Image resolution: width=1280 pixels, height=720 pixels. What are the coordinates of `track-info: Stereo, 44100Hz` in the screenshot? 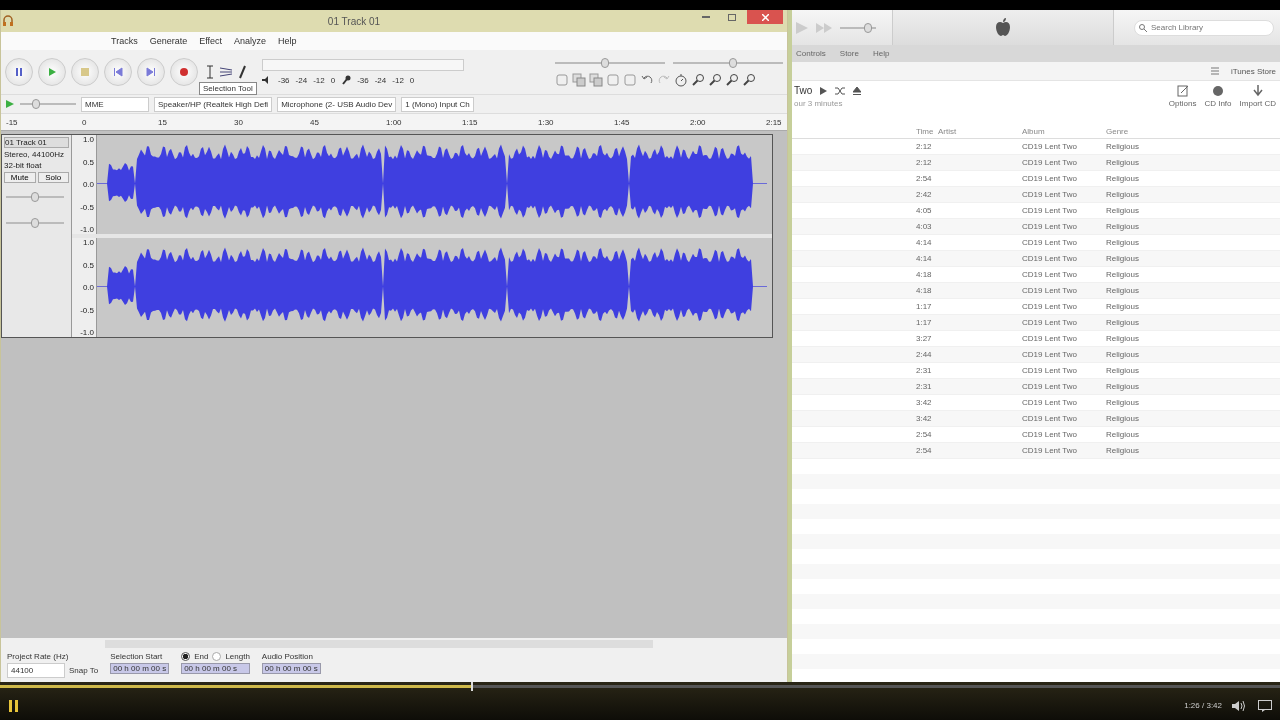 It's located at (35, 154).